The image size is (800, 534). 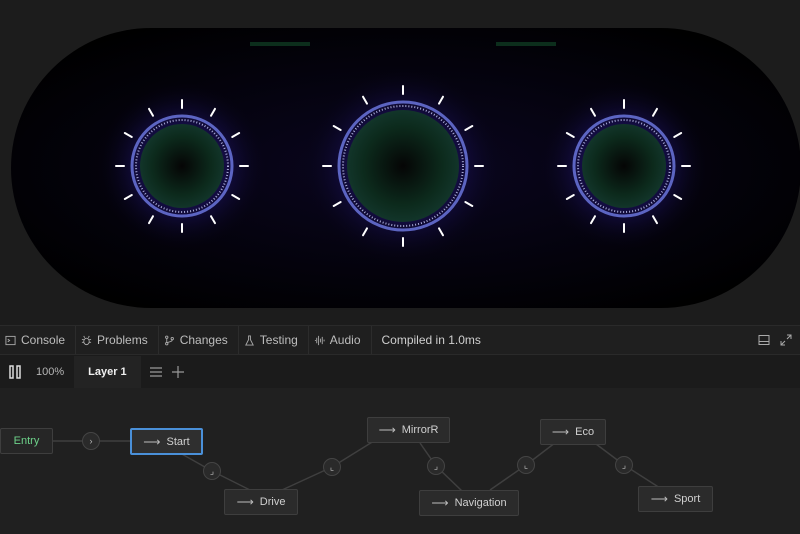 What do you see at coordinates (280, 44) in the screenshot?
I see `indicator-bar-left` at bounding box center [280, 44].